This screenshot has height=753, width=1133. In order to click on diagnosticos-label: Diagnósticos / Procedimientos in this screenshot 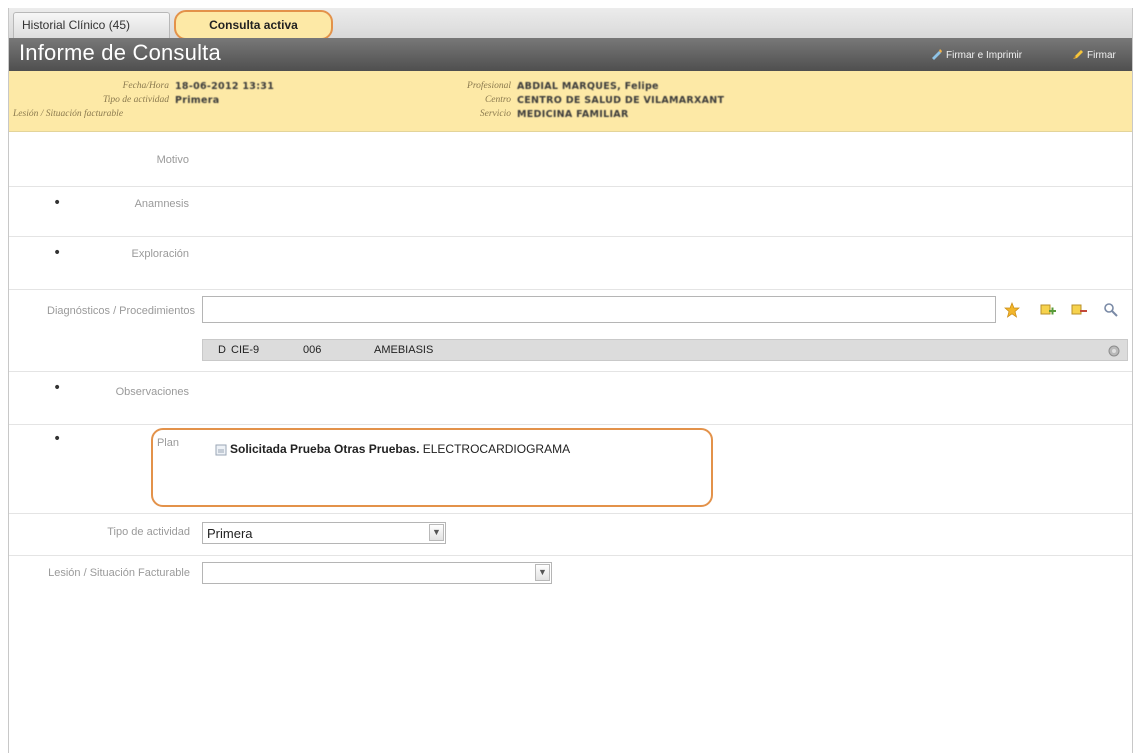, I will do `click(121, 311)`.